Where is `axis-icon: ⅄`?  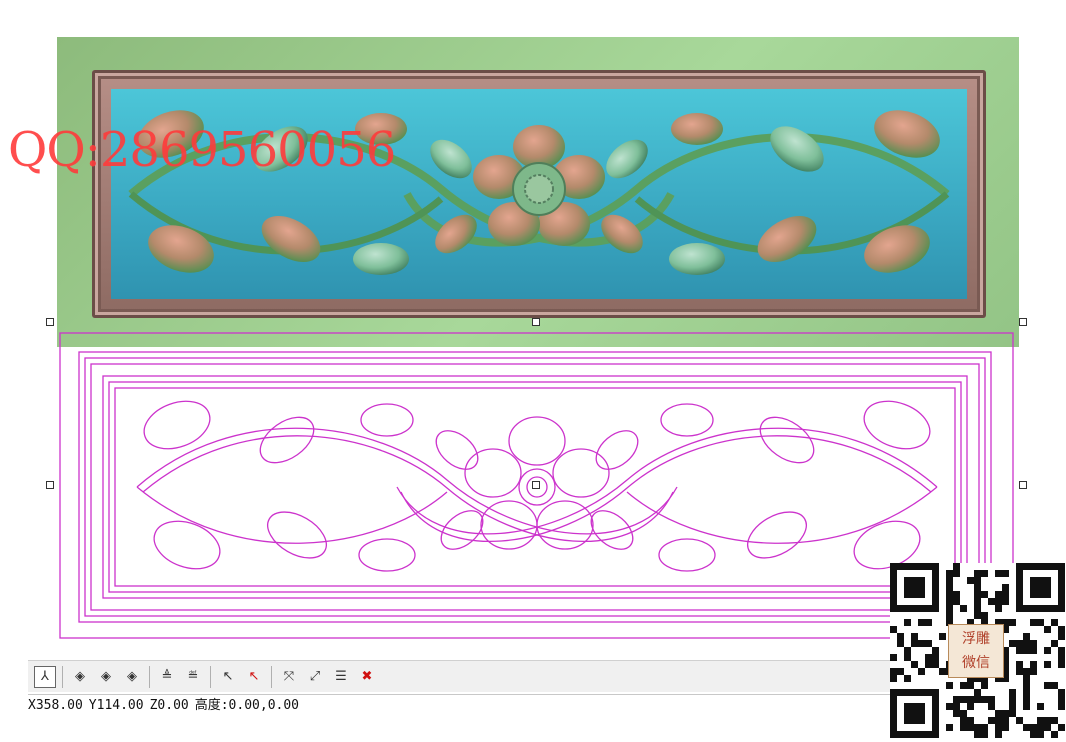
axis-icon: ⅄ is located at coordinates (45, 676).